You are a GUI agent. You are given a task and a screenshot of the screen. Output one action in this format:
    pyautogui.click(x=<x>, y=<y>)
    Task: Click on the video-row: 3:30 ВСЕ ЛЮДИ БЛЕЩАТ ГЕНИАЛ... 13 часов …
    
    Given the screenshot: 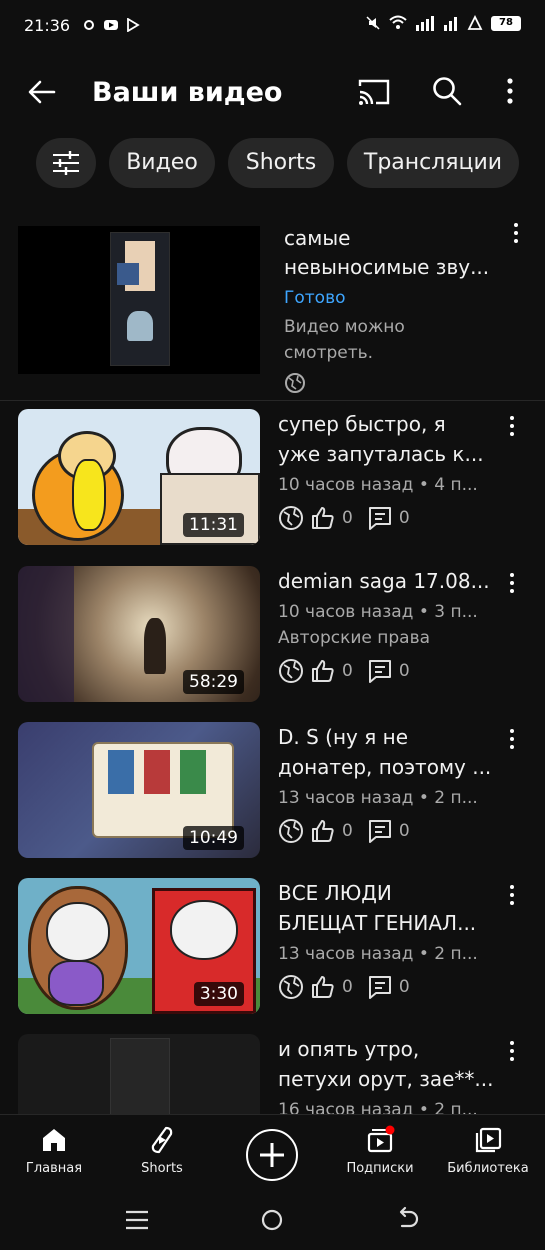 What is the action you would take?
    pyautogui.click(x=272, y=953)
    